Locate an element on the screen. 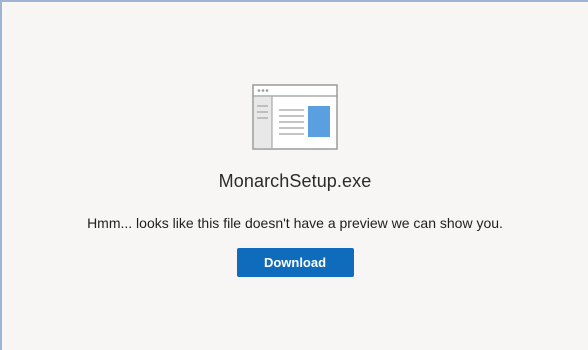 This screenshot has width=588, height=350. download-button: Download is located at coordinates (295, 262).